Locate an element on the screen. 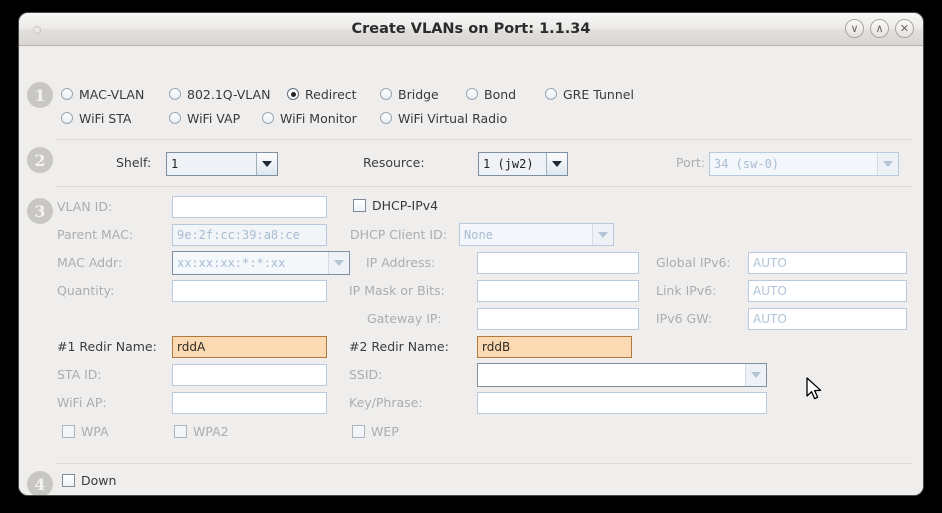 This screenshot has height=513, width=942. radio-wifi-virtual-radio: WiFi Virtual Radio is located at coordinates (443, 118).